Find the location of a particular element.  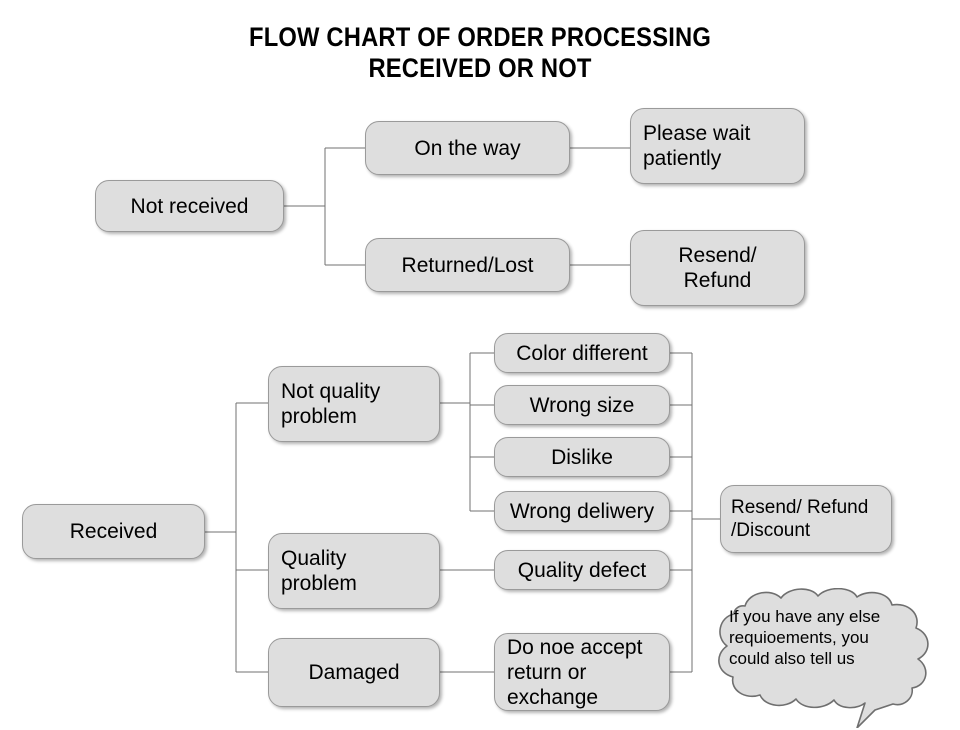

node-do-not-accept-label: Do noe accept return or exchange is located at coordinates (575, 672).